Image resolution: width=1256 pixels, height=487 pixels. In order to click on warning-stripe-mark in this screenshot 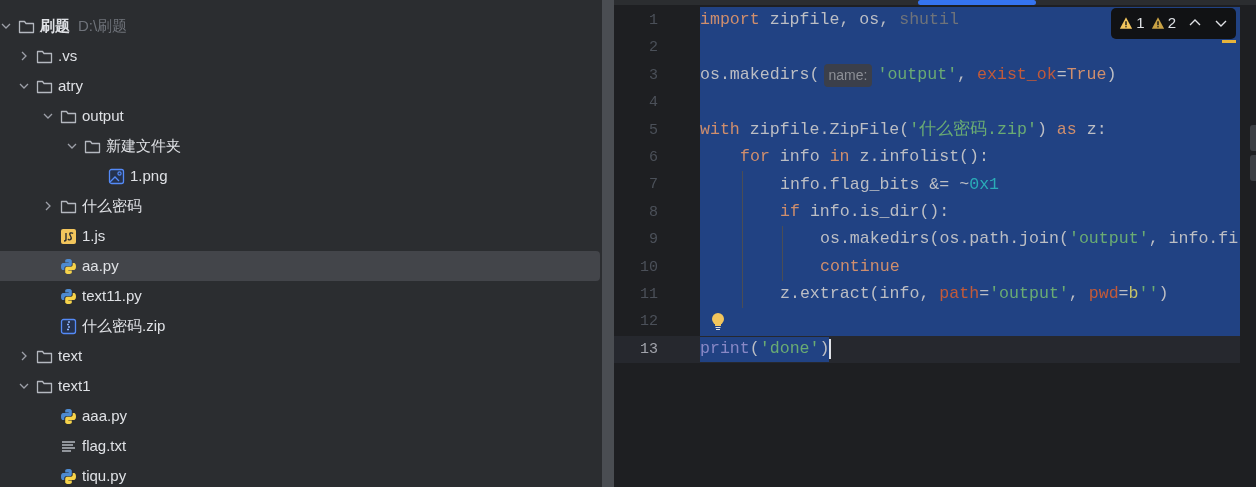, I will do `click(1229, 41)`.